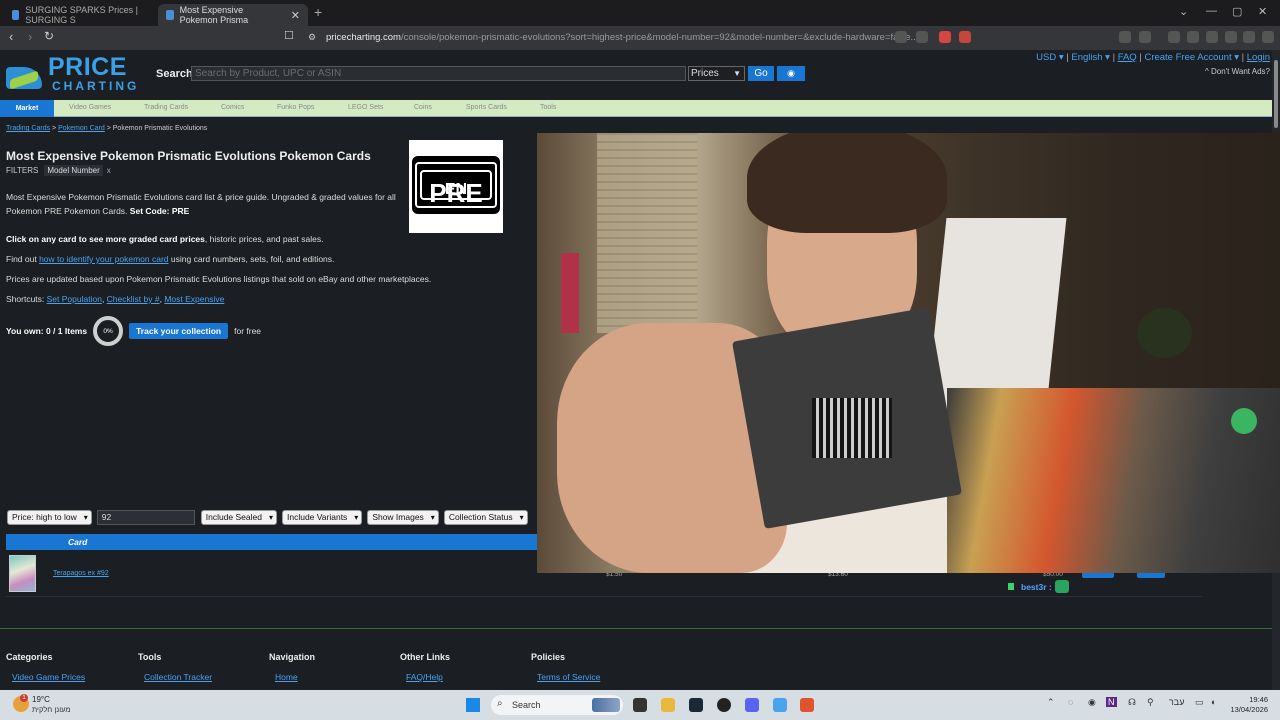  What do you see at coordinates (922, 37) in the screenshot?
I see `share-icon` at bounding box center [922, 37].